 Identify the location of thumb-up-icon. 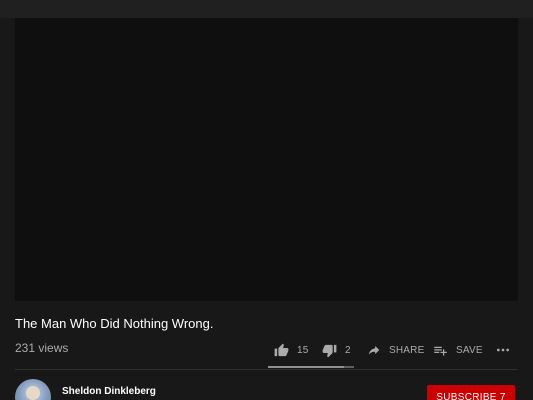
(281, 349).